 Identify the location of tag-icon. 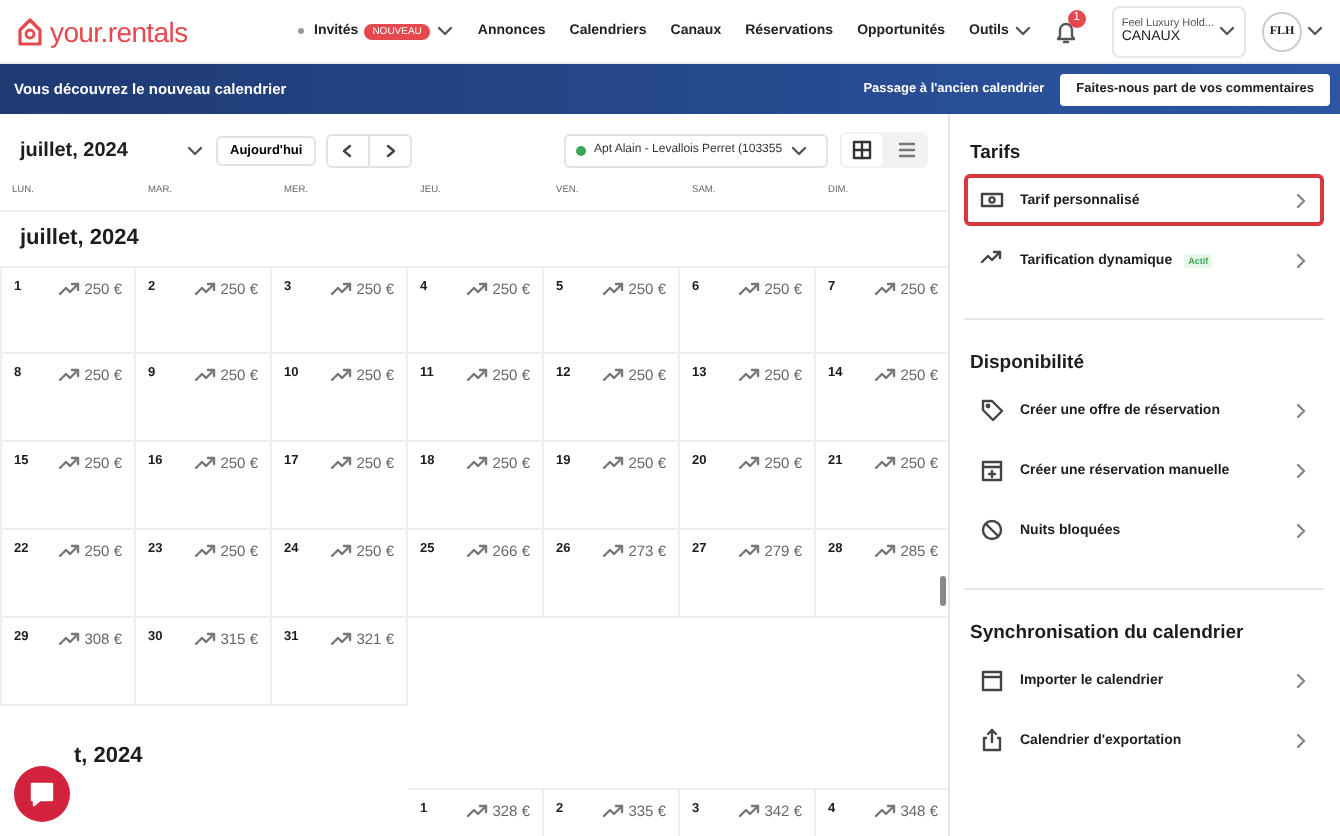
(992, 410).